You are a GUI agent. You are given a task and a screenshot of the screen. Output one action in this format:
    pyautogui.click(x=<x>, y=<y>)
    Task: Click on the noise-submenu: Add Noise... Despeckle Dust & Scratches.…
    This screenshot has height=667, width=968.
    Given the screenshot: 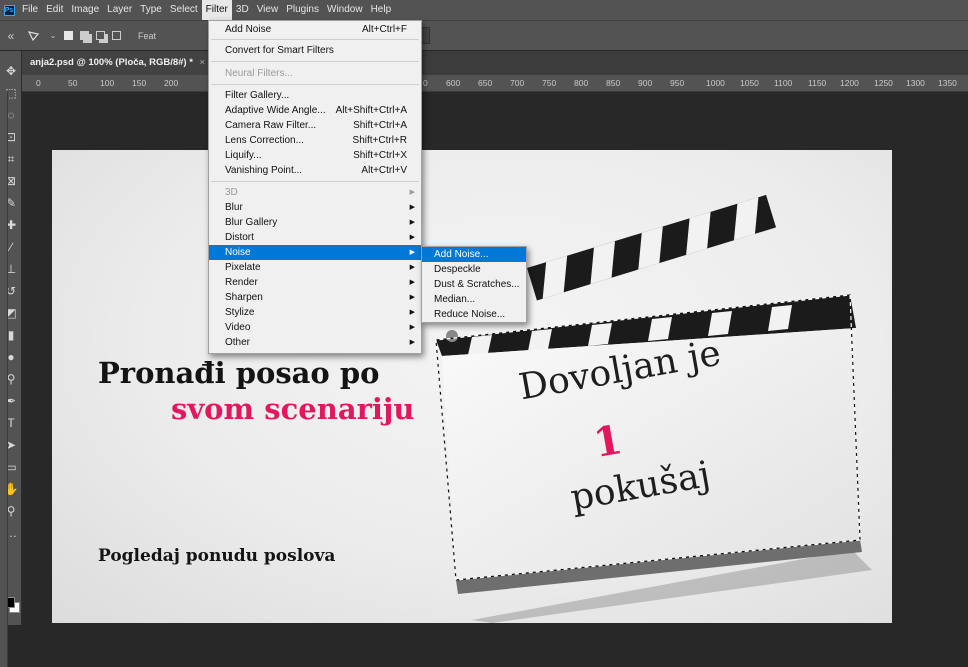 What is the action you would take?
    pyautogui.click(x=474, y=284)
    